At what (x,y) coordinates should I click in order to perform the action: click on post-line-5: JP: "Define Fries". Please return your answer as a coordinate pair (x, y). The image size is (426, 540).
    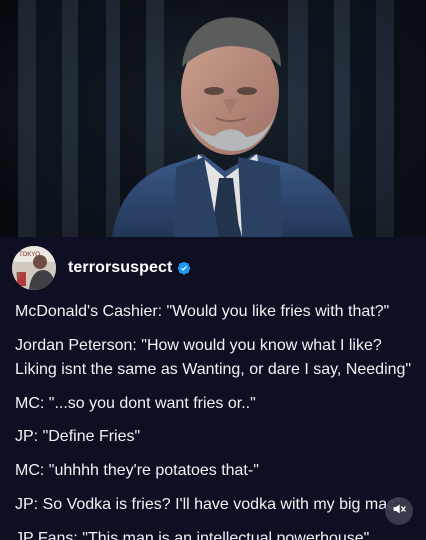
    Looking at the image, I should click on (78, 437).